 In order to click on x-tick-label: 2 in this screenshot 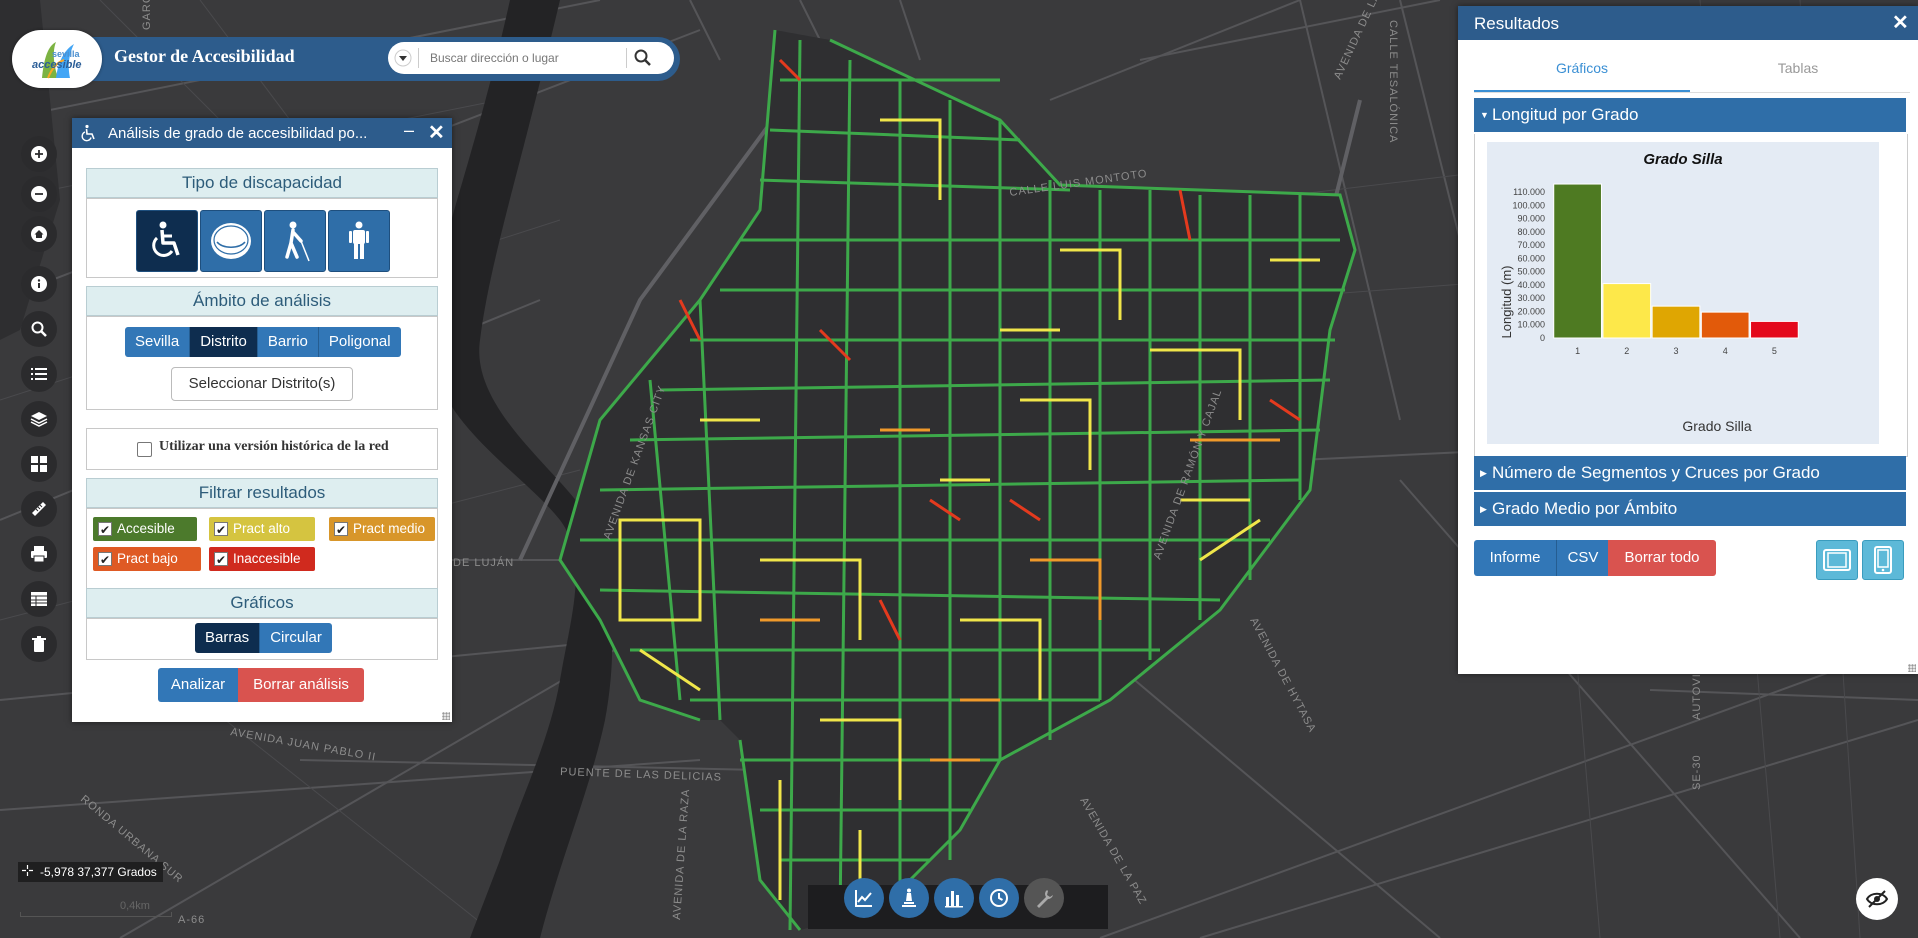, I will do `click(1626, 351)`.